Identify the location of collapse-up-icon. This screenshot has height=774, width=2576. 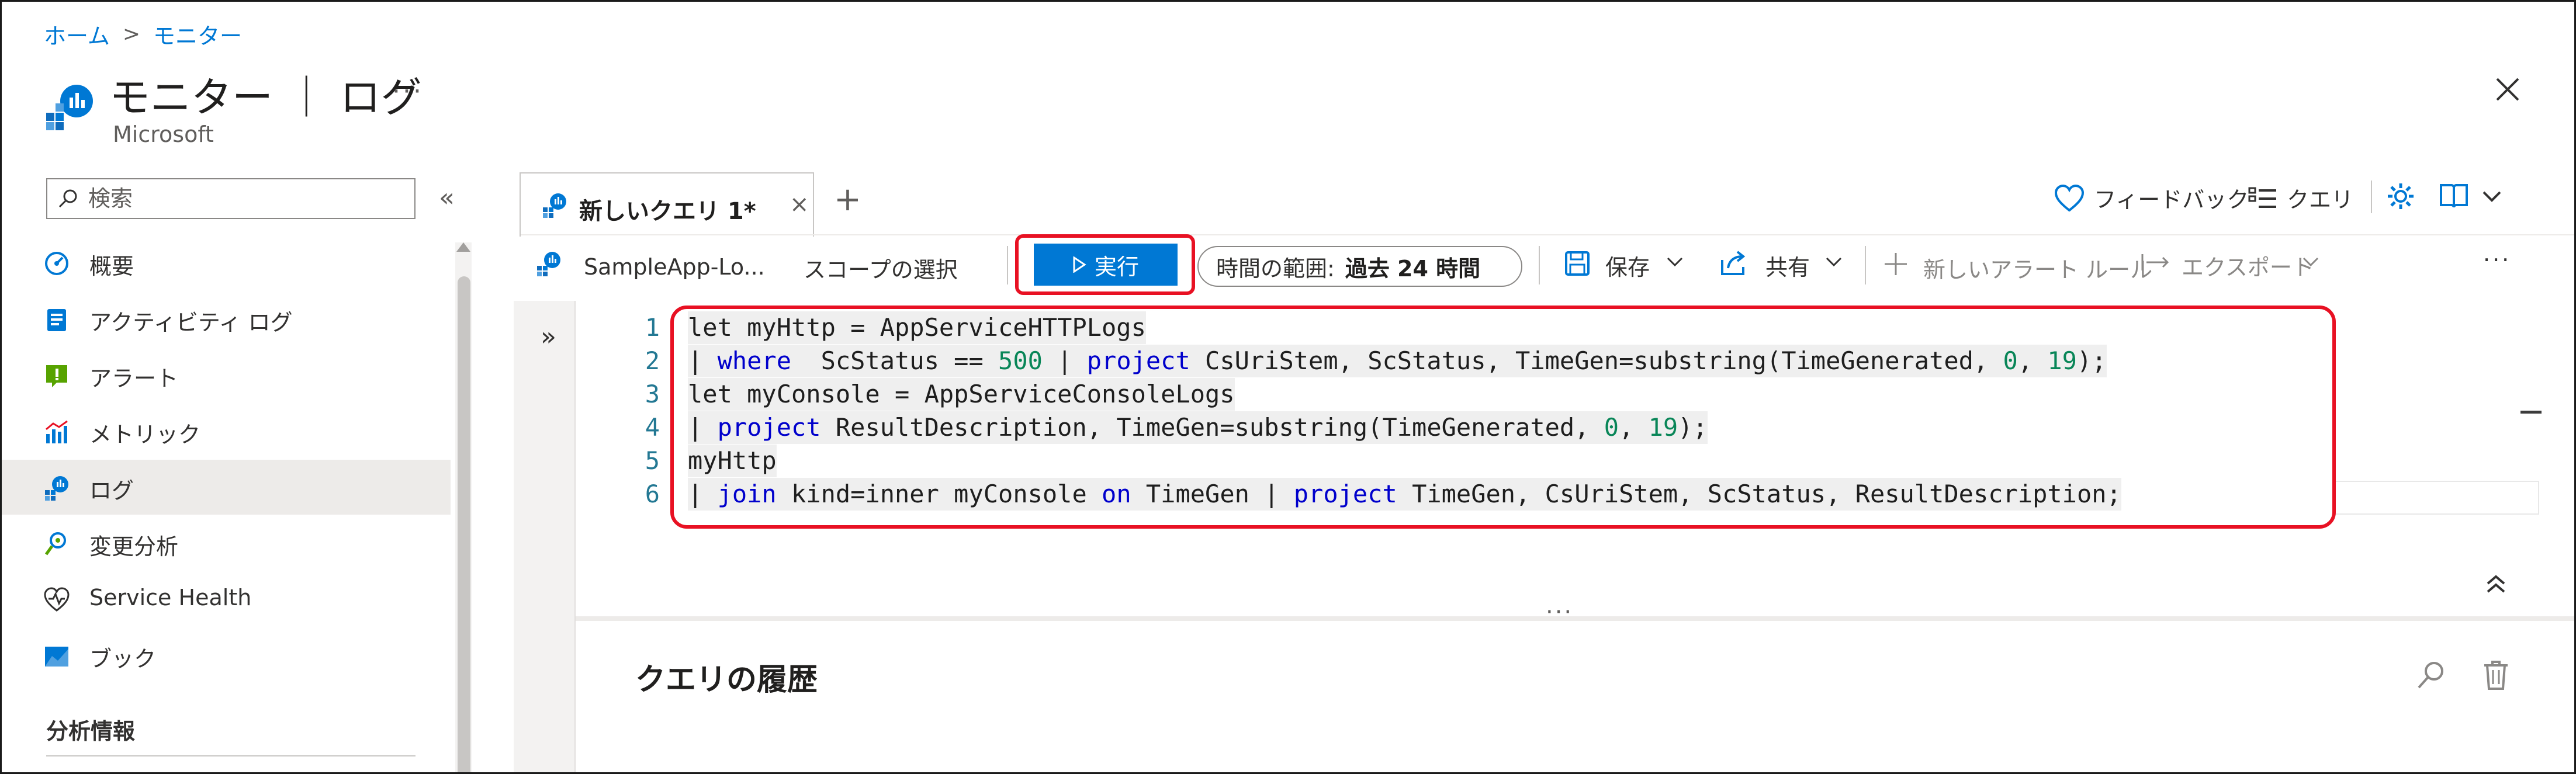
(2495, 584).